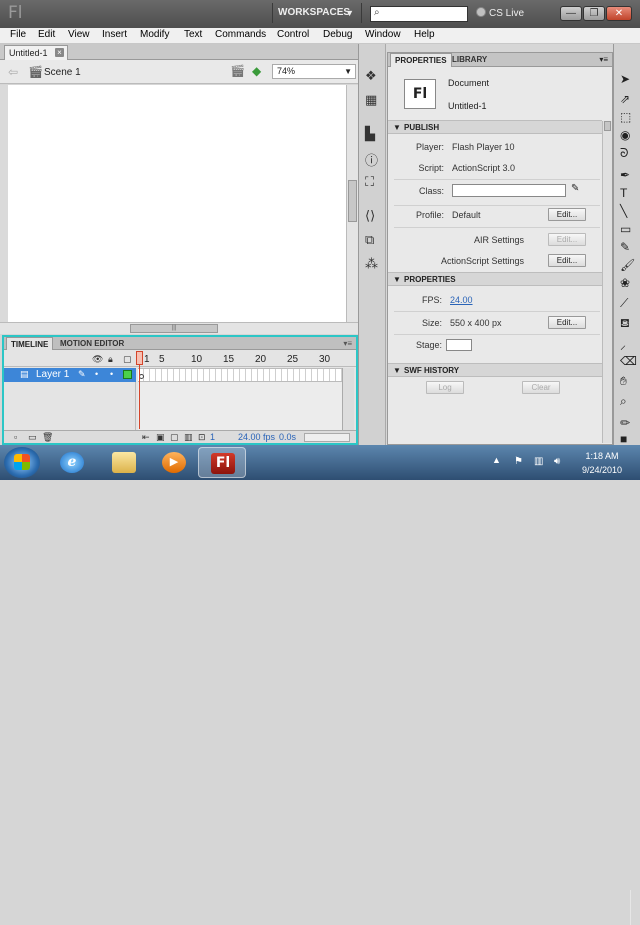 This screenshot has width=640, height=925. Describe the element at coordinates (495, 279) in the screenshot. I see `section-properties: ▼ PROPERTIES` at that location.